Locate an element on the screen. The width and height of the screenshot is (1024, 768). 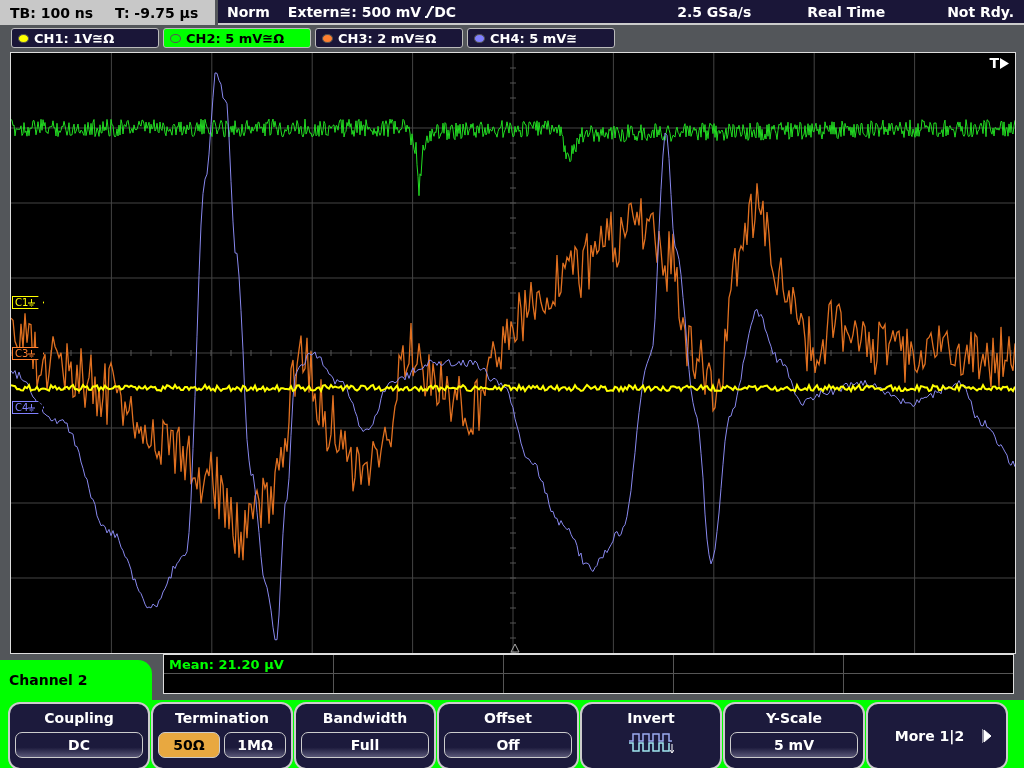
trigger-mode: Norm is located at coordinates (248, 11).